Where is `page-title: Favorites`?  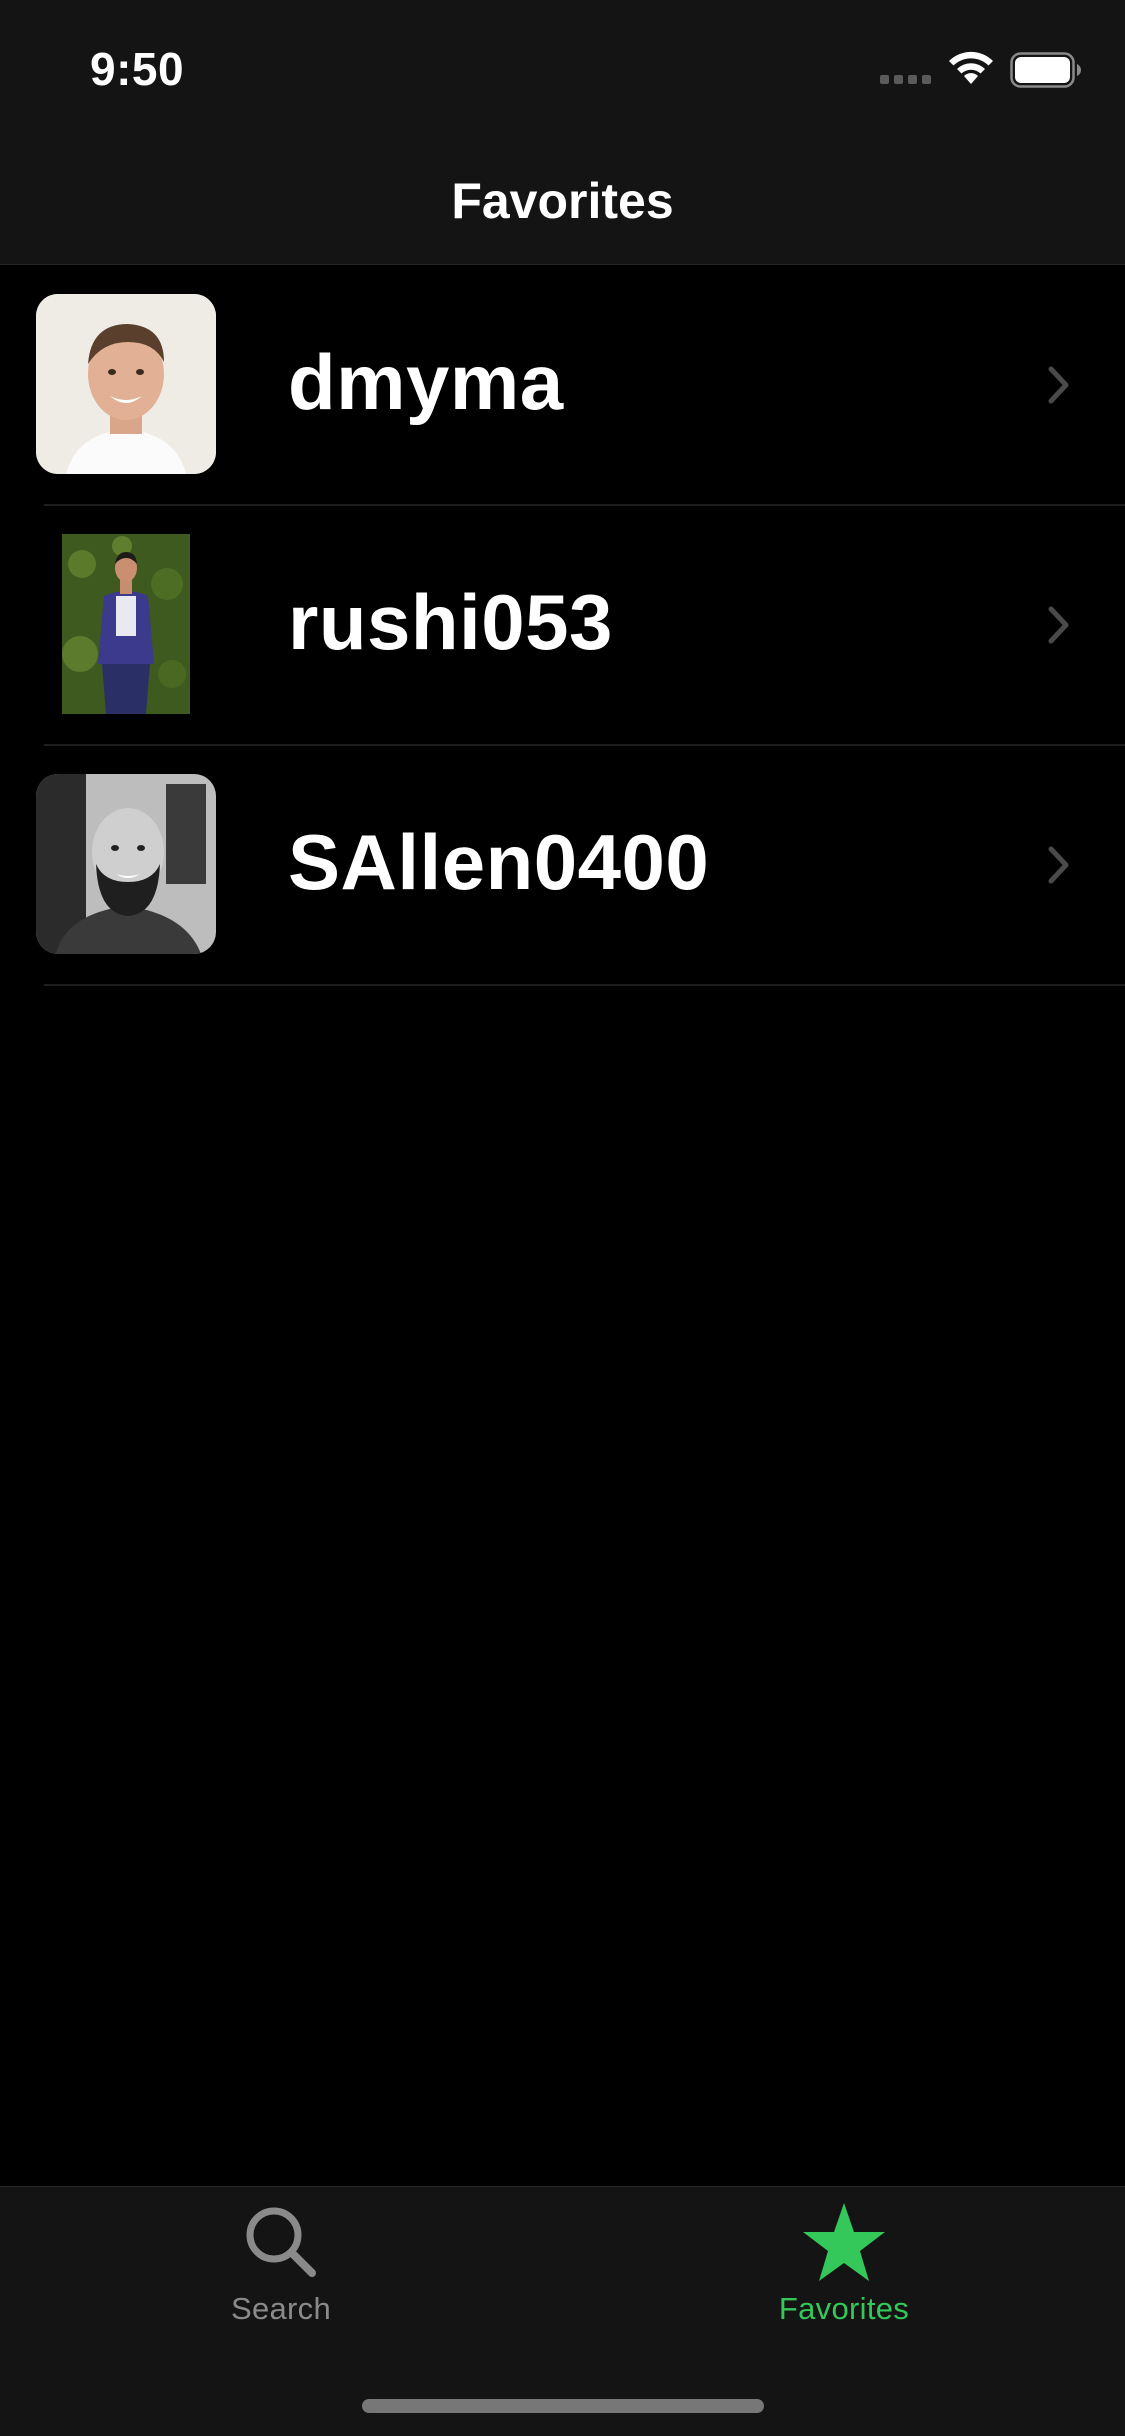
page-title: Favorites is located at coordinates (562, 201).